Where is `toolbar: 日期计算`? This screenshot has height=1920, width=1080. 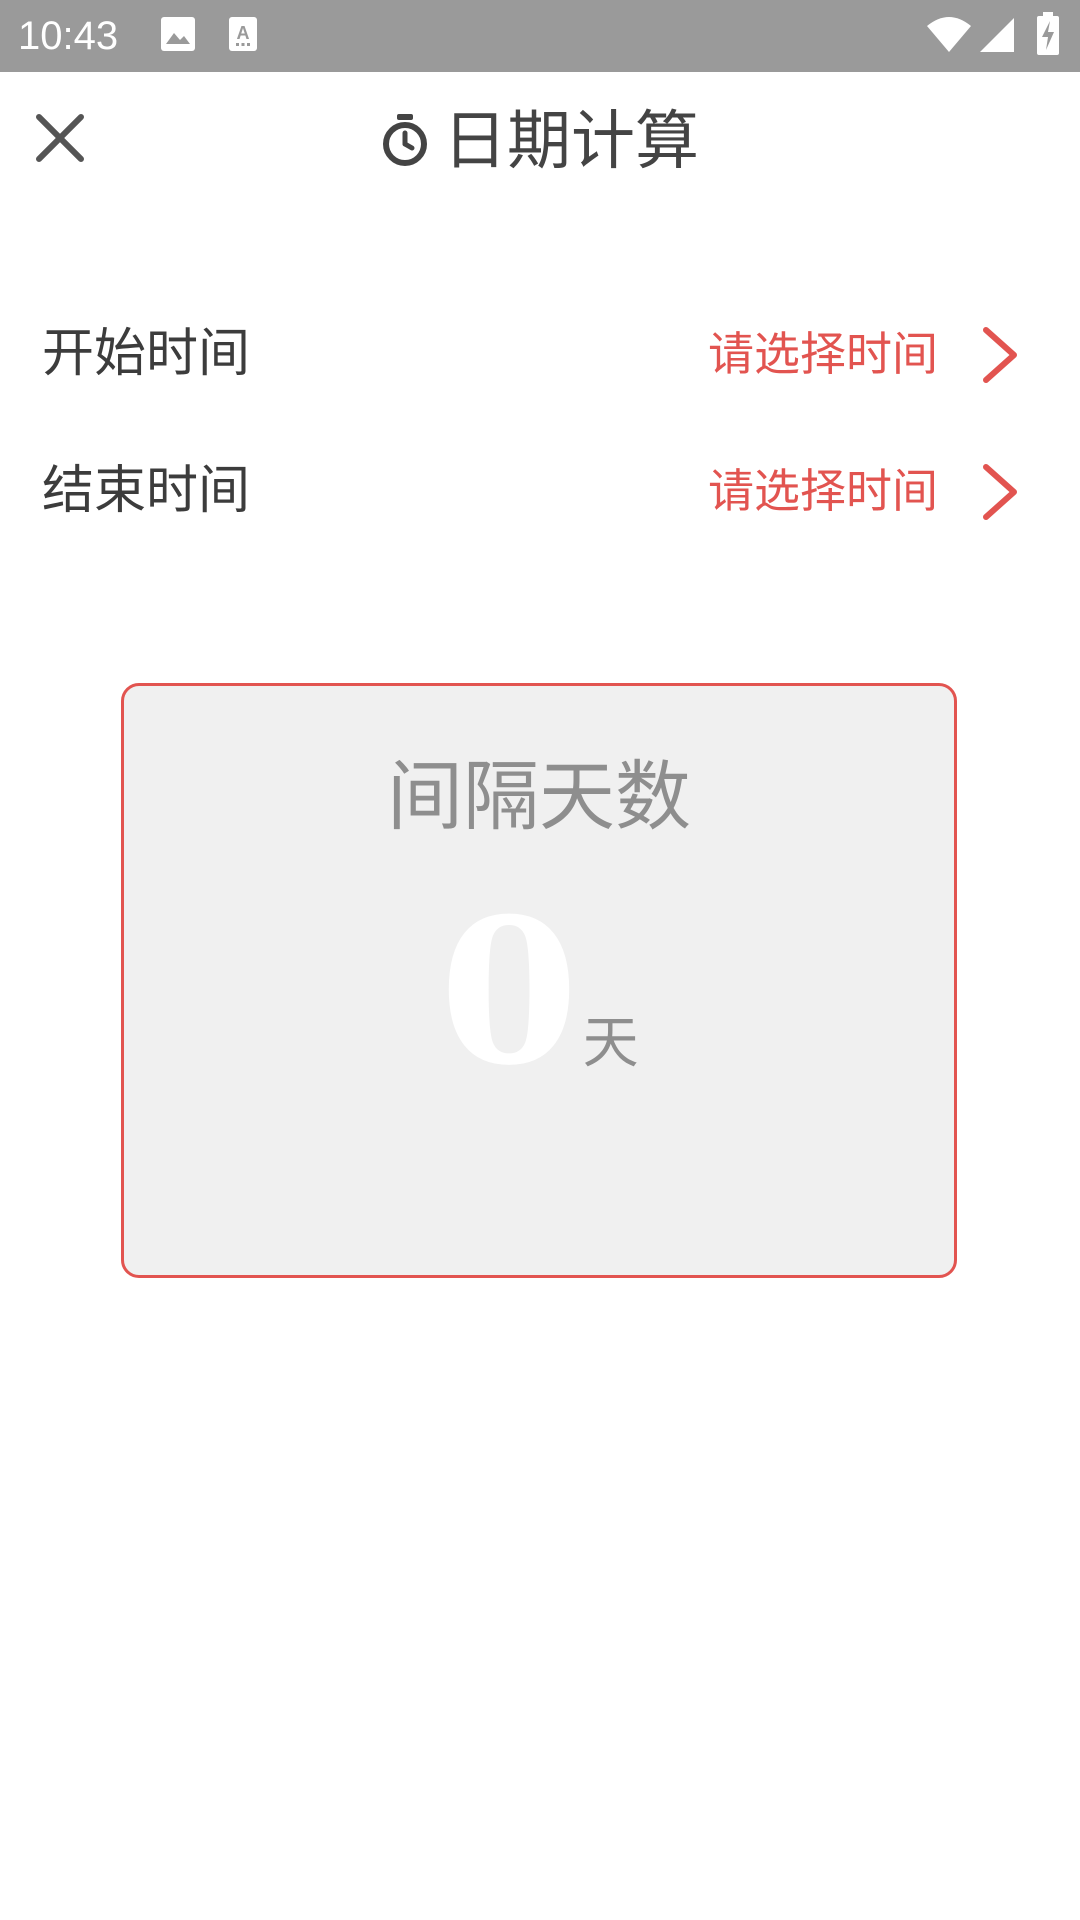
toolbar: 日期计算 is located at coordinates (540, 142).